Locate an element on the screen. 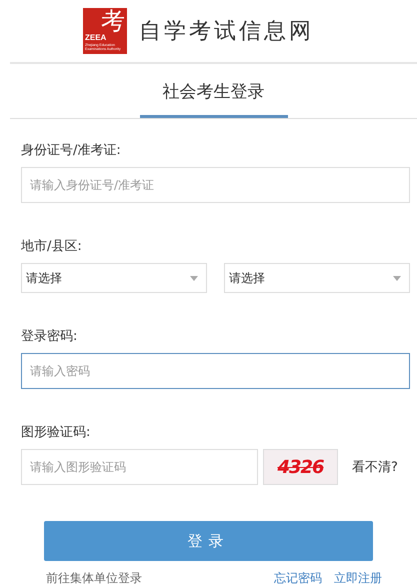 Image resolution: width=417 pixels, height=585 pixels. tab: 社会考生登录 is located at coordinates (214, 99).